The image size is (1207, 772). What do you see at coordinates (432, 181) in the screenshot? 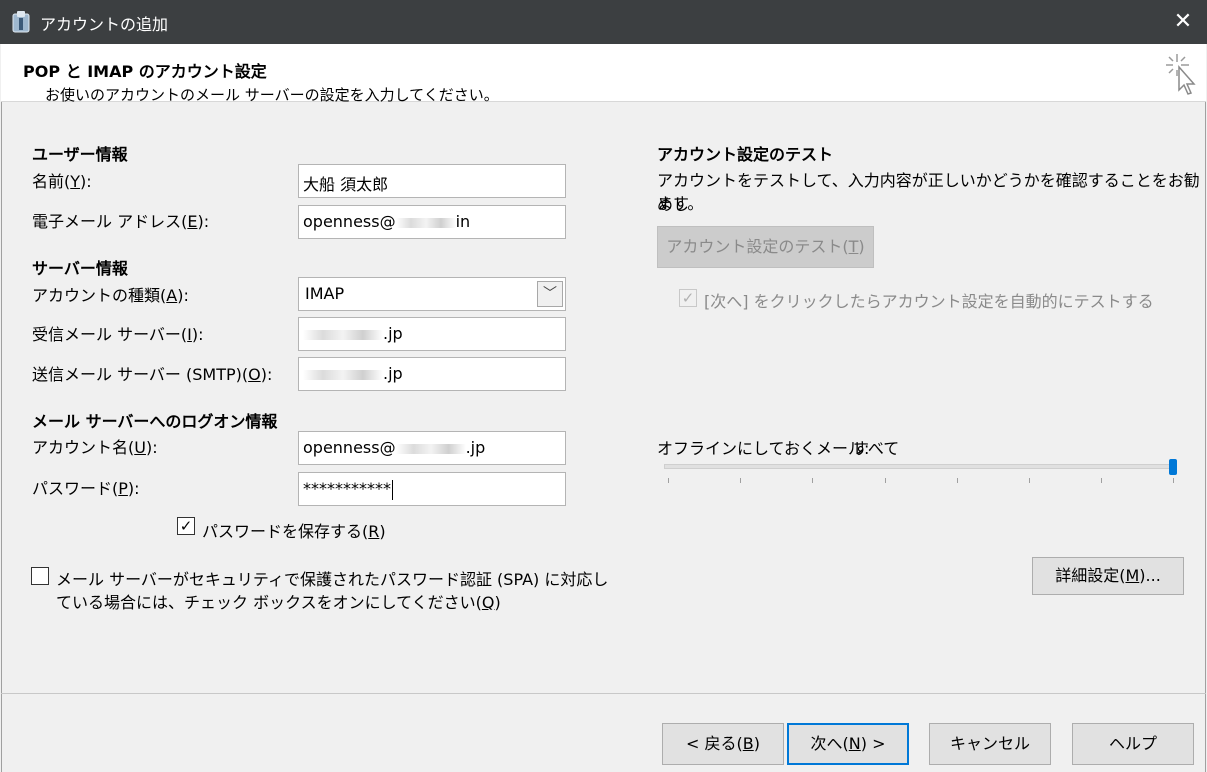
I see `name-input: 大船 須太郎` at bounding box center [432, 181].